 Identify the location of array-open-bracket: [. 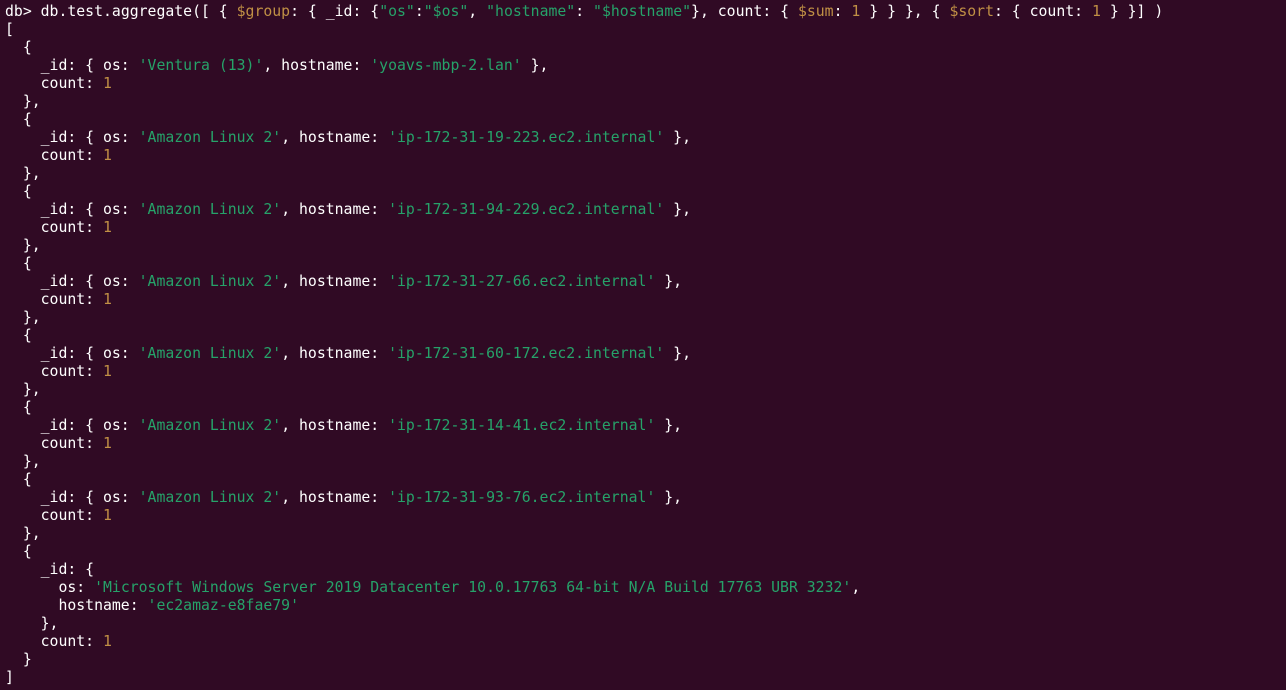
(9, 29).